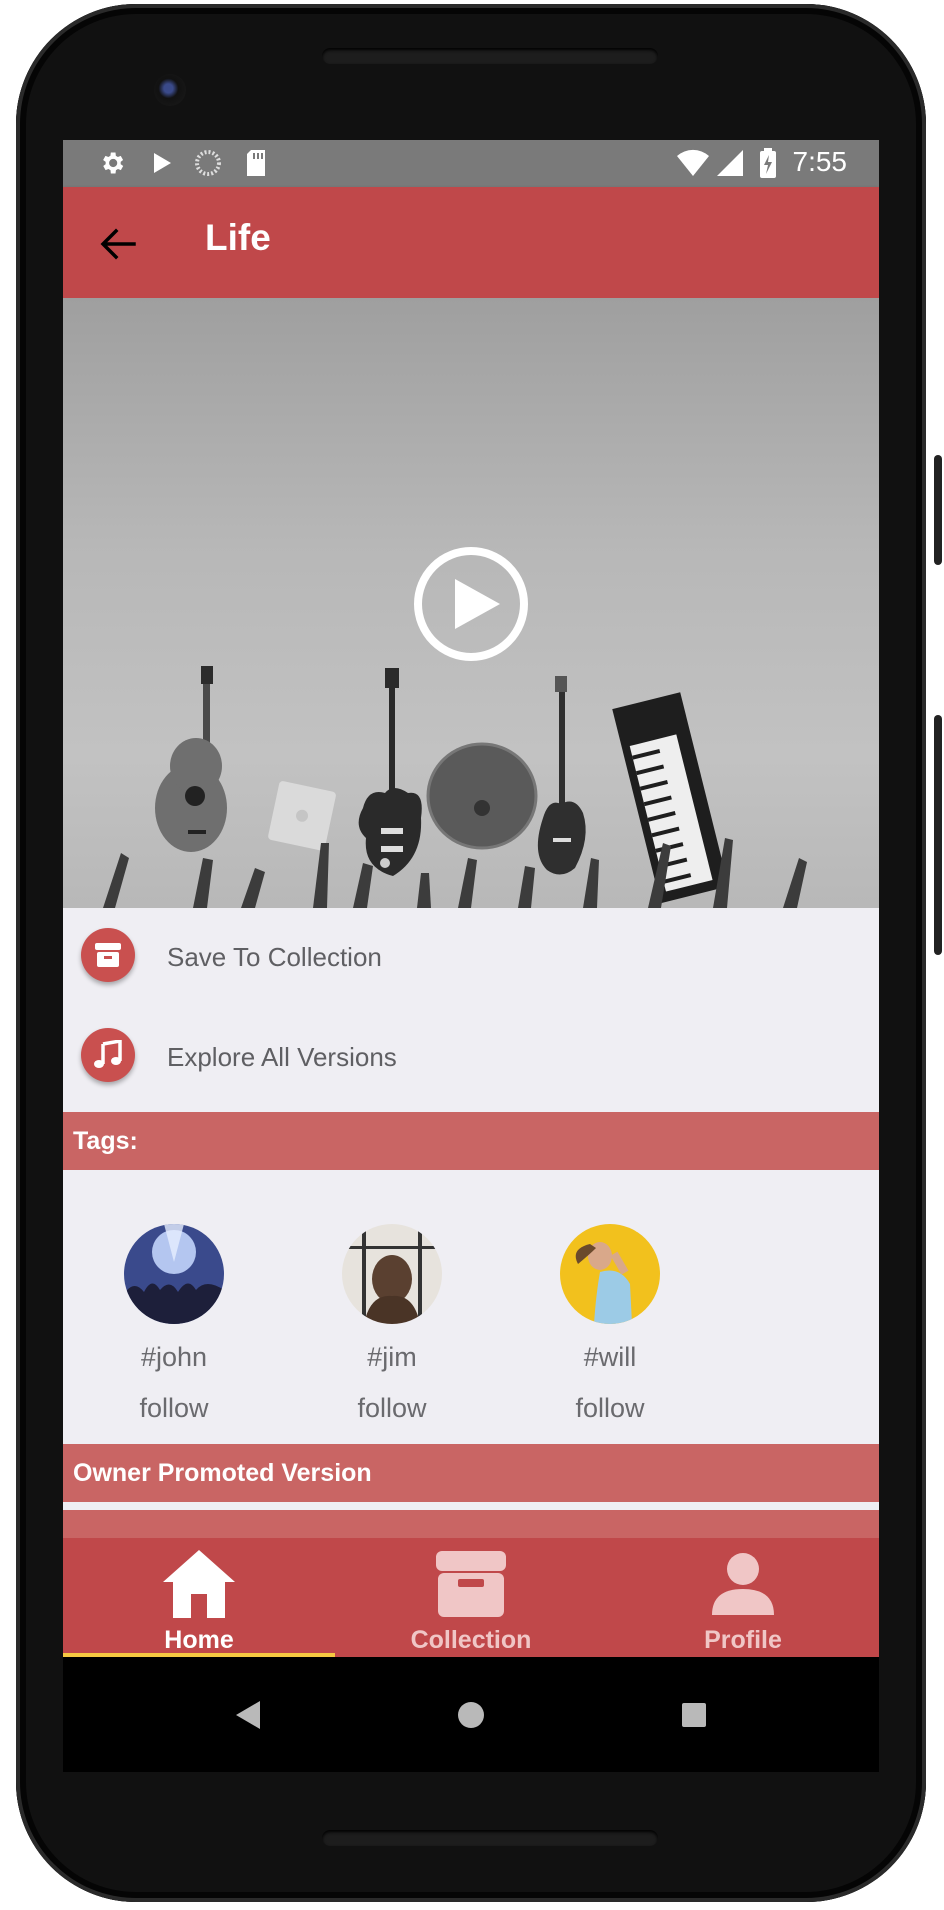 The width and height of the screenshot is (944, 1910). I want to click on gear-icon, so click(112, 163).